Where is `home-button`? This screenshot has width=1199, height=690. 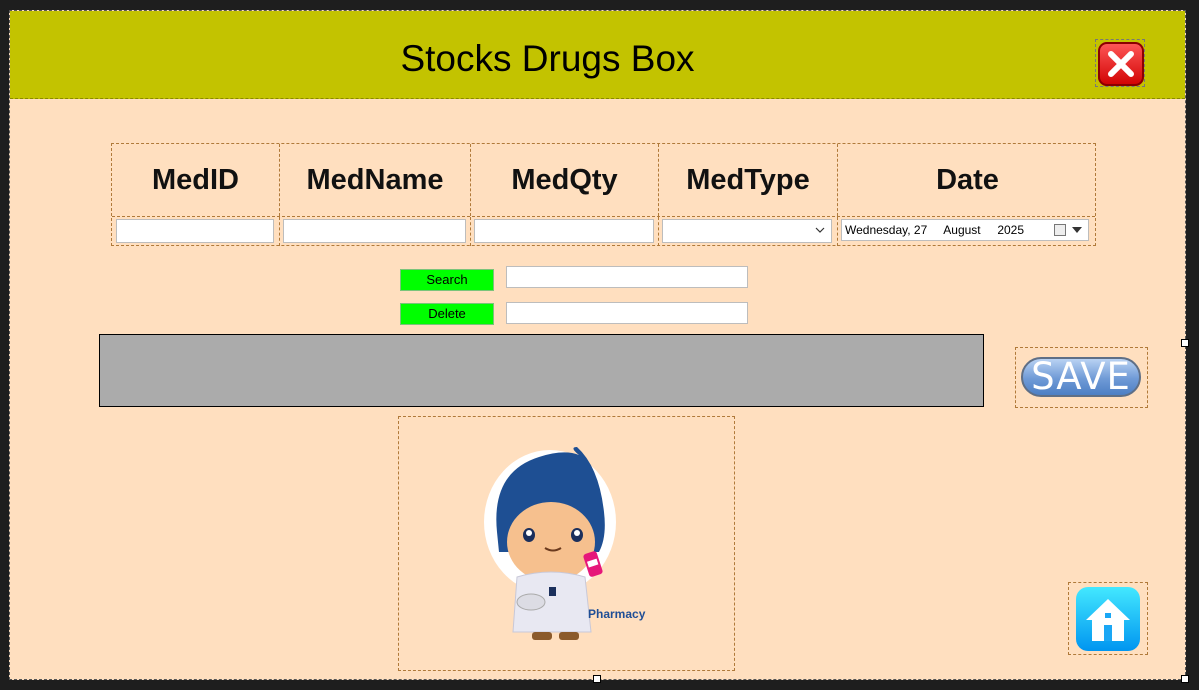
home-button is located at coordinates (1108, 619).